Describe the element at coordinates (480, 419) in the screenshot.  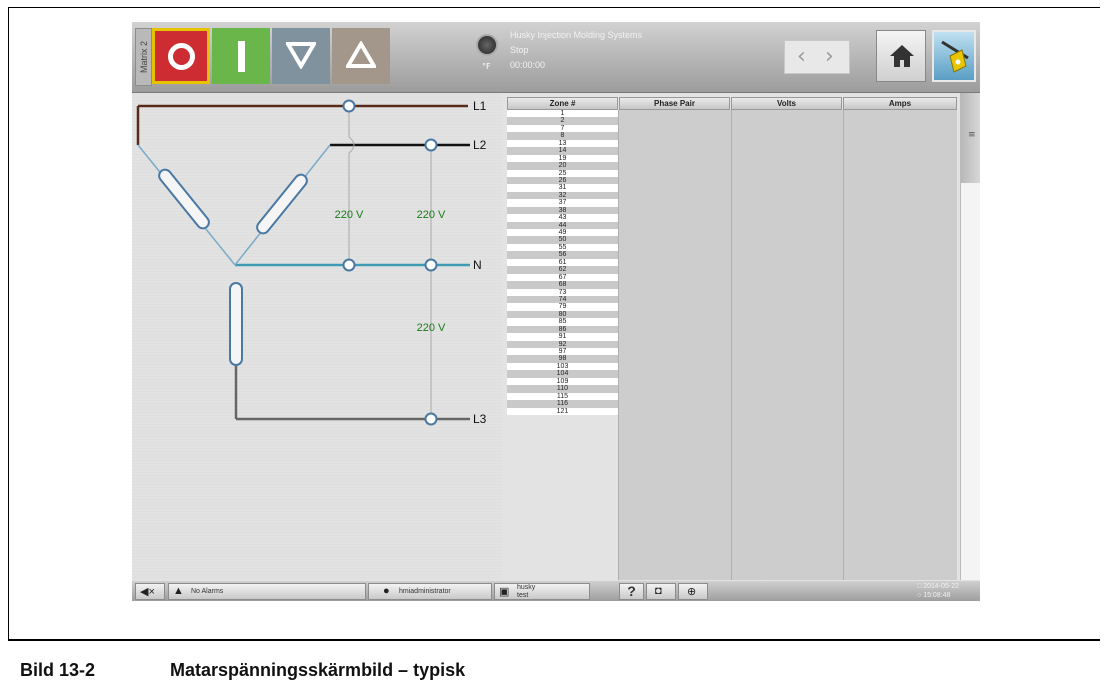
I see `label-l3: L3` at that location.